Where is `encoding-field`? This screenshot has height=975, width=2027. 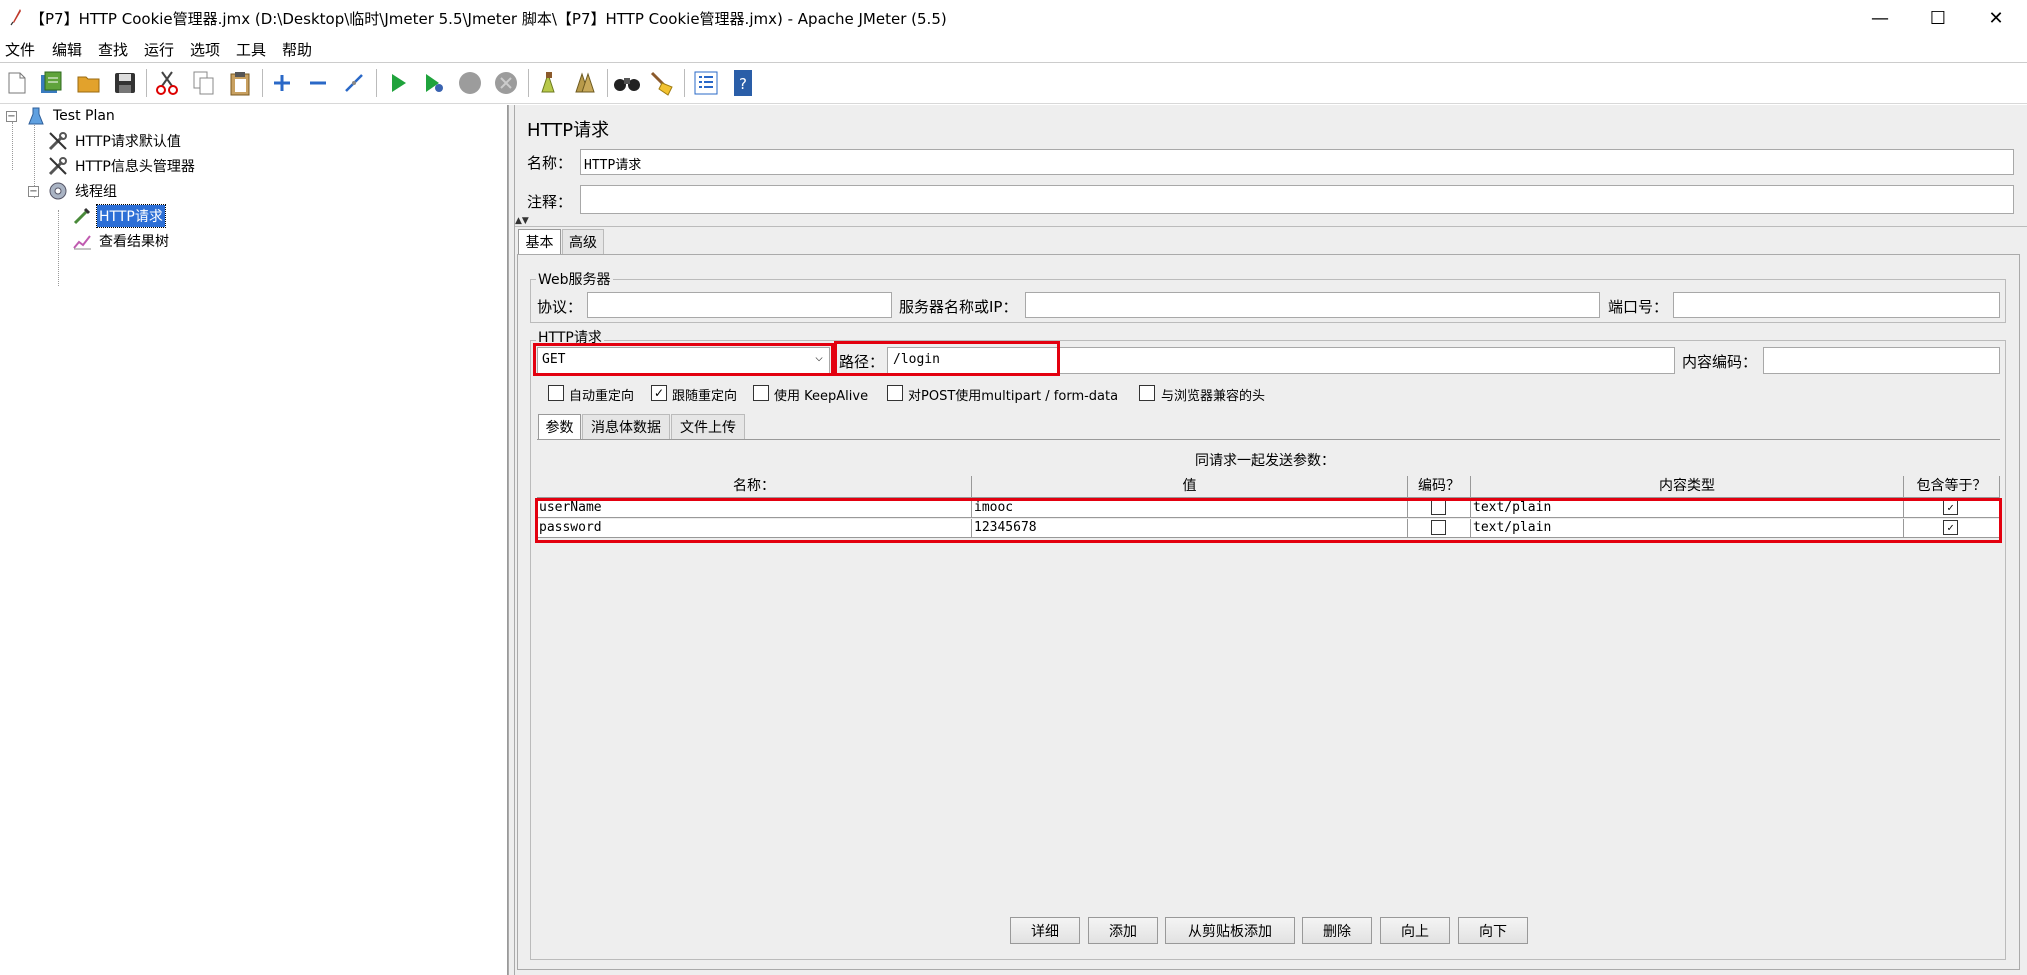
encoding-field is located at coordinates (1881, 360).